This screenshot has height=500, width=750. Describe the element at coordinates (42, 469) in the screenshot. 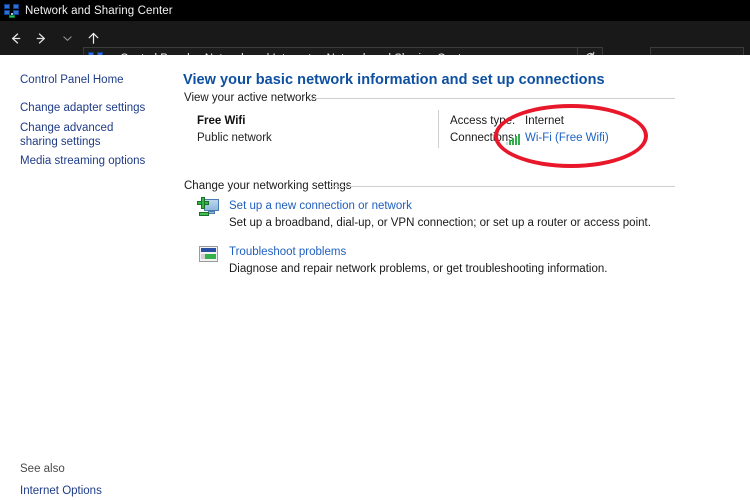

I see `see-also-heading: See also` at that location.